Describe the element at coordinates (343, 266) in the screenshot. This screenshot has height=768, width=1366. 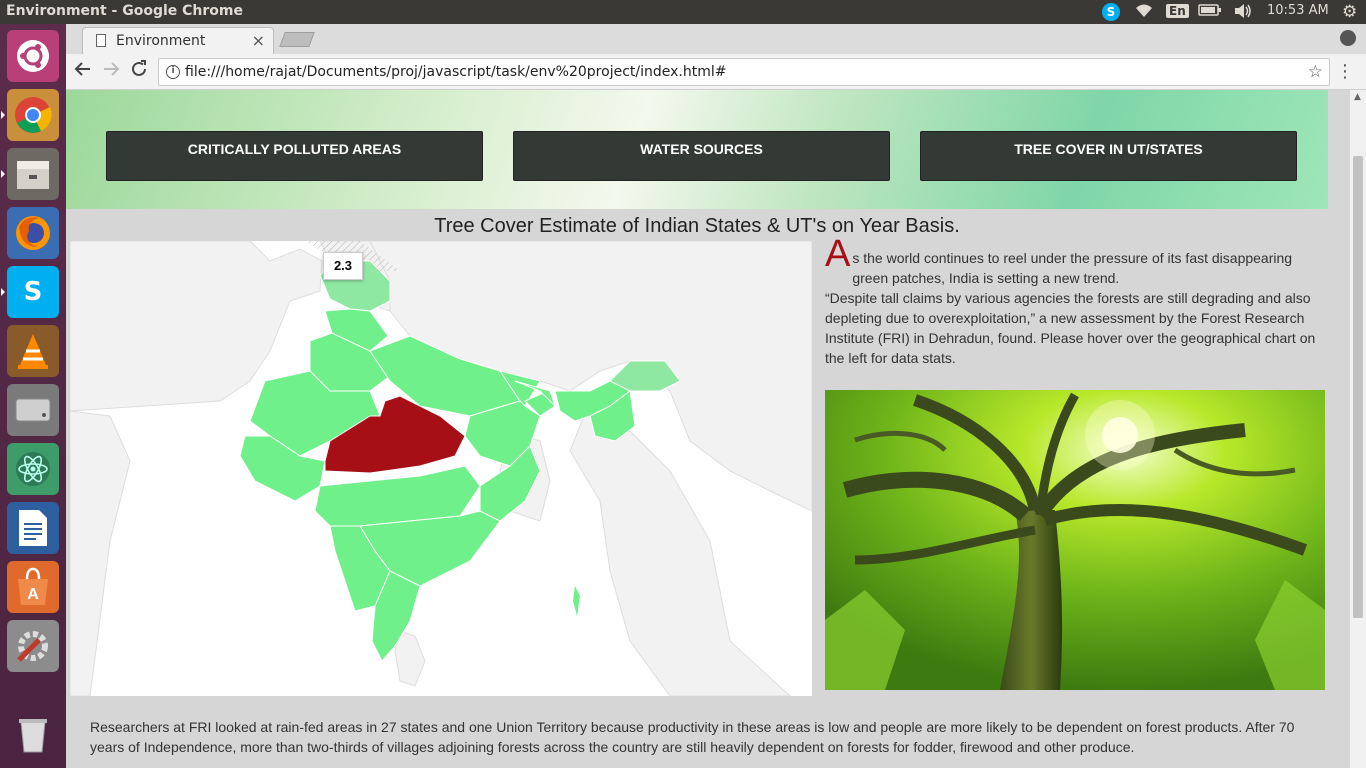
I see `map-tooltip: 2.3` at that location.